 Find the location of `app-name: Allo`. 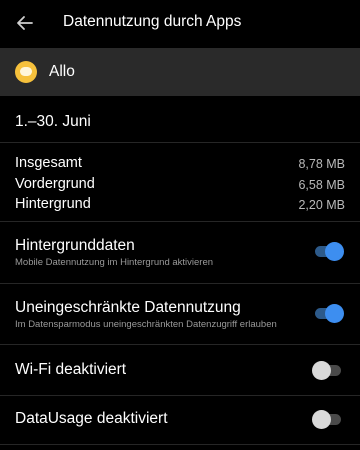

app-name: Allo is located at coordinates (62, 71).